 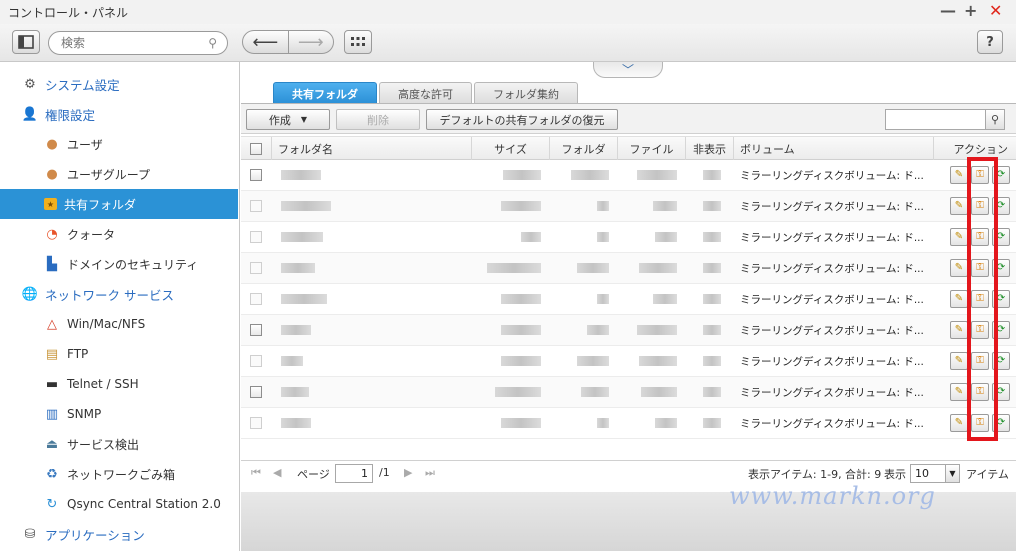 I want to click on apps-grid-button, so click(x=358, y=42).